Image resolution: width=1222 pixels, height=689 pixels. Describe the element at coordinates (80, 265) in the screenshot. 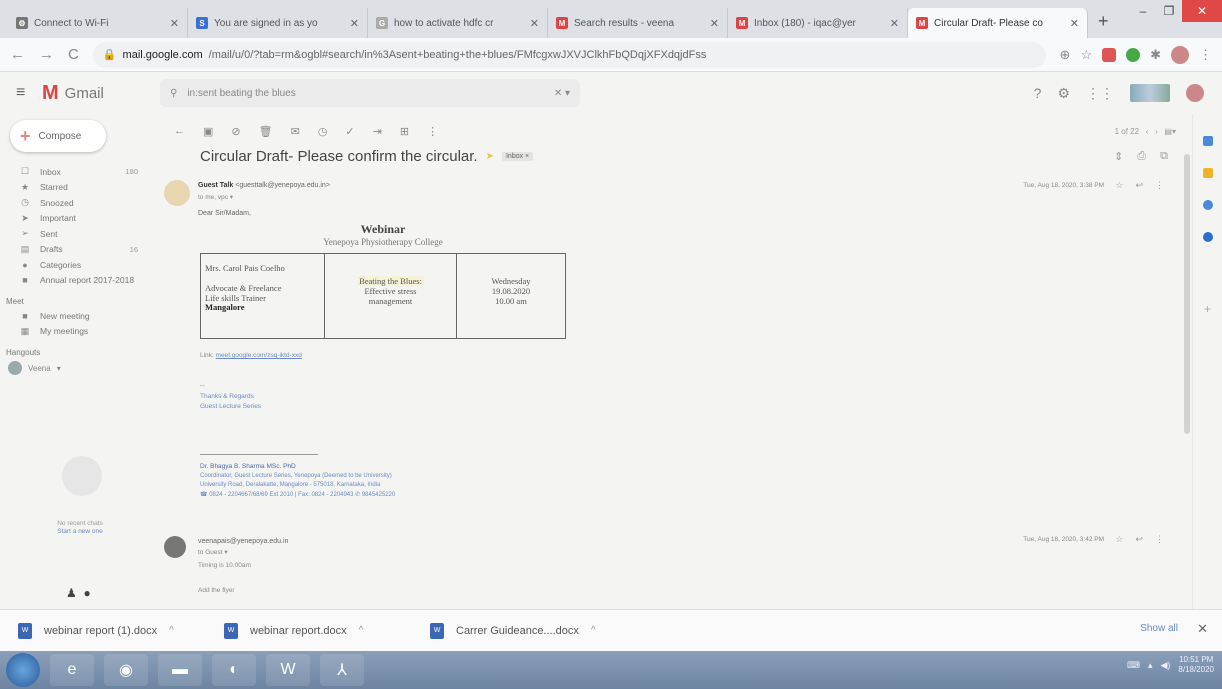

I see `sidebar-item-categories: ● Categories` at that location.